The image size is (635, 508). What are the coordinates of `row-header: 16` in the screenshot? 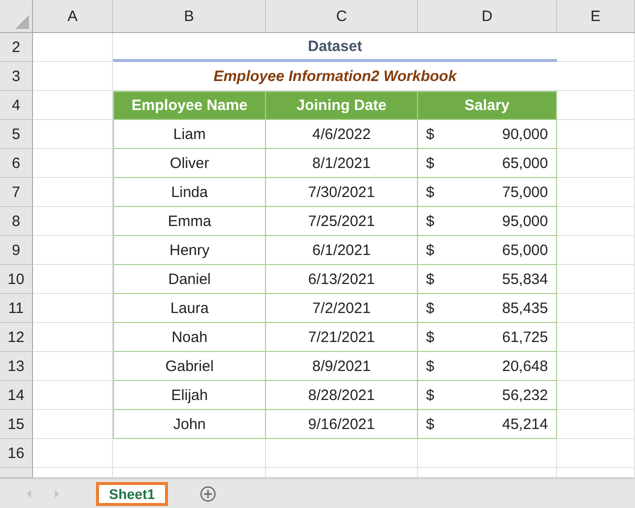 It's located at (16, 453).